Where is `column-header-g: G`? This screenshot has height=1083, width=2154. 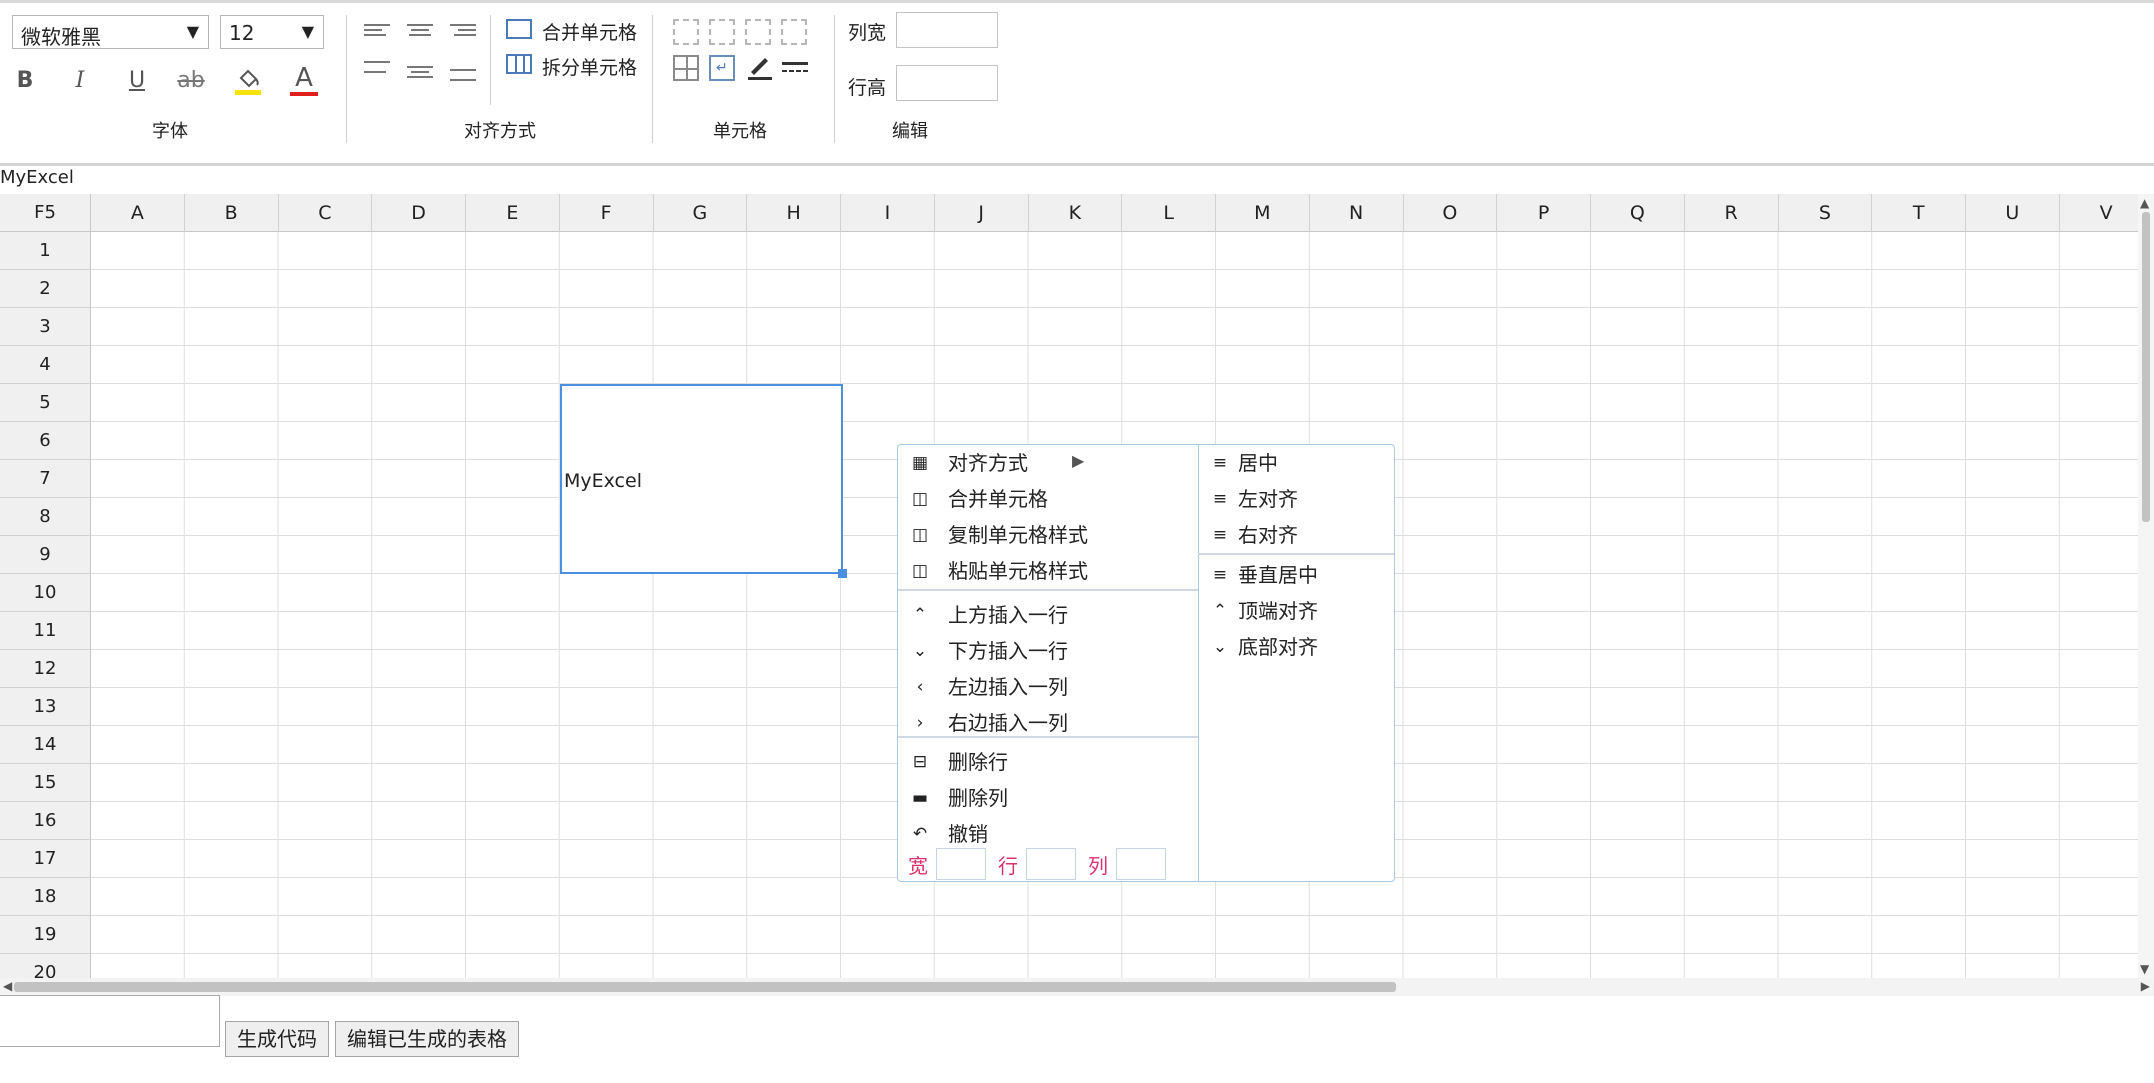
column-header-g: G is located at coordinates (700, 213).